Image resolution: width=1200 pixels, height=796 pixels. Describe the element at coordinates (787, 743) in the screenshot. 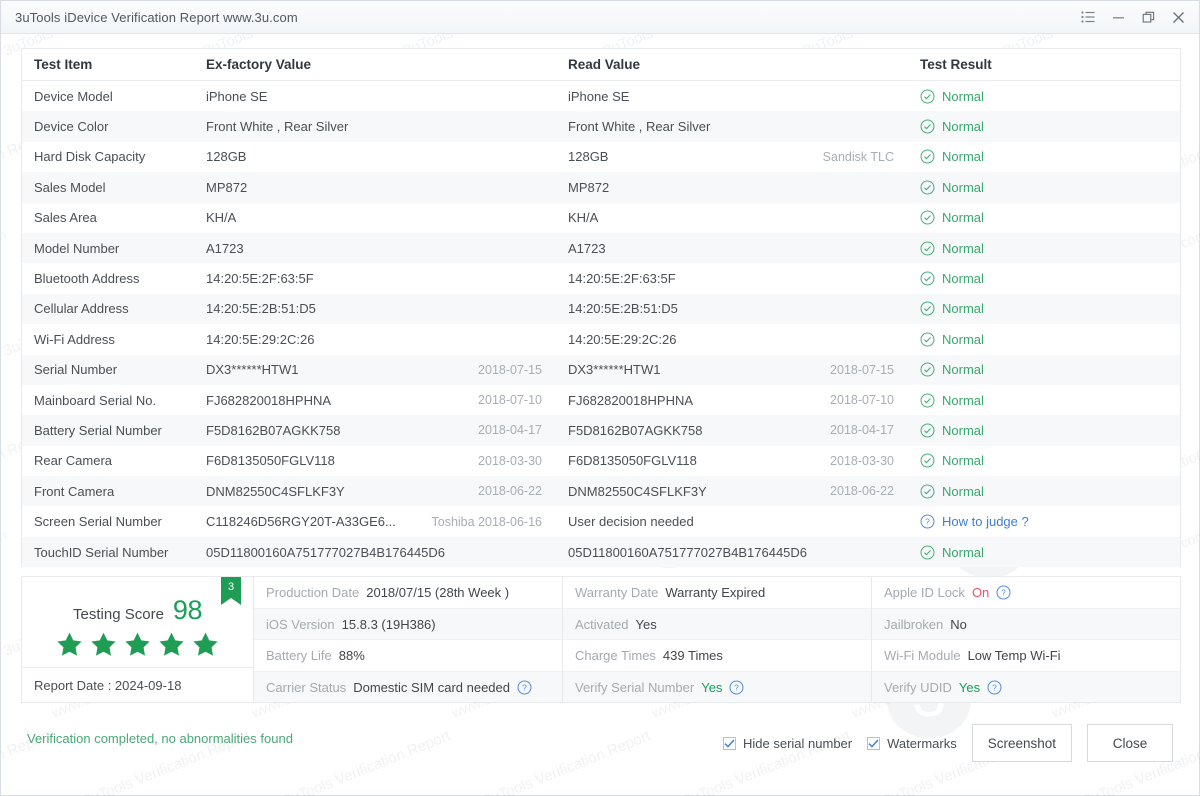

I see `hide-serial-number-checkbox: Hide serial number` at that location.